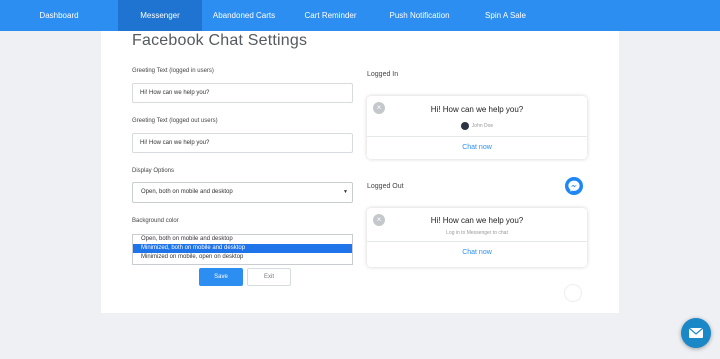 This screenshot has width=720, height=359. I want to click on messenger-glyph, so click(574, 186).